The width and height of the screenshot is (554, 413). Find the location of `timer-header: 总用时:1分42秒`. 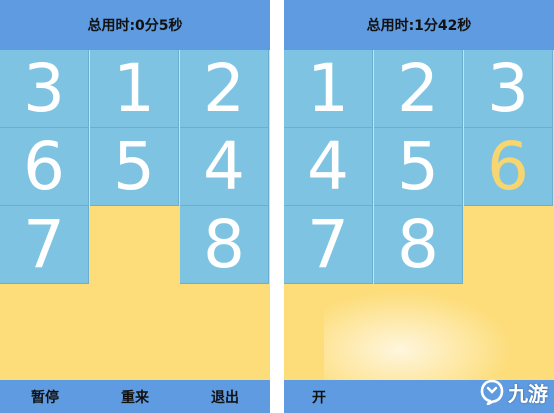

timer-header: 总用时:1分42秒 is located at coordinates (419, 25).